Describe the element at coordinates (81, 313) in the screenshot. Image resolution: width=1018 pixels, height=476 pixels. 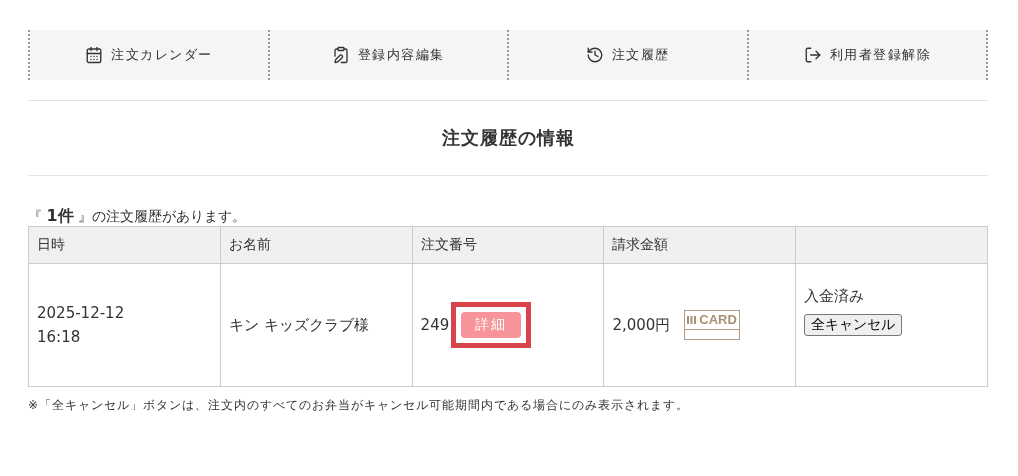
I see `order-date: 2025-12-12` at that location.